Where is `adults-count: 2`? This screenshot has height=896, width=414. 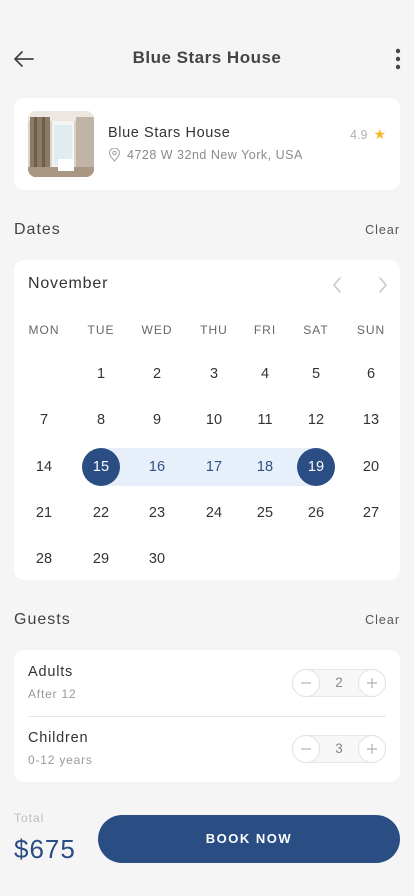 adults-count: 2 is located at coordinates (339, 682).